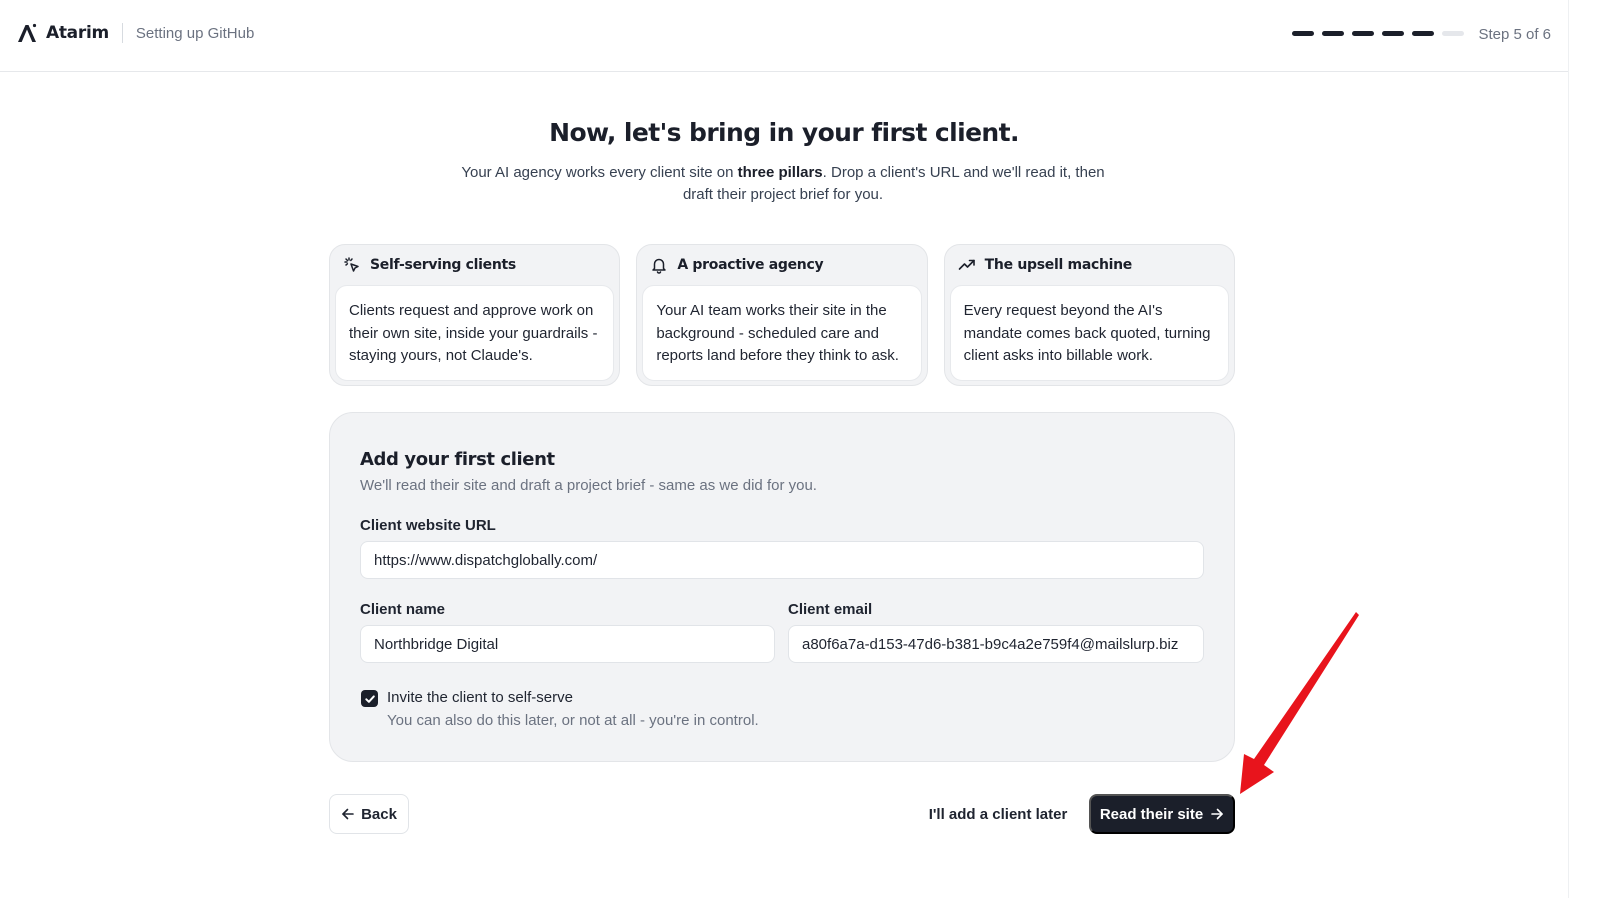 This screenshot has width=1599, height=898. What do you see at coordinates (457, 459) in the screenshot?
I see `form-title: Add your first client` at bounding box center [457, 459].